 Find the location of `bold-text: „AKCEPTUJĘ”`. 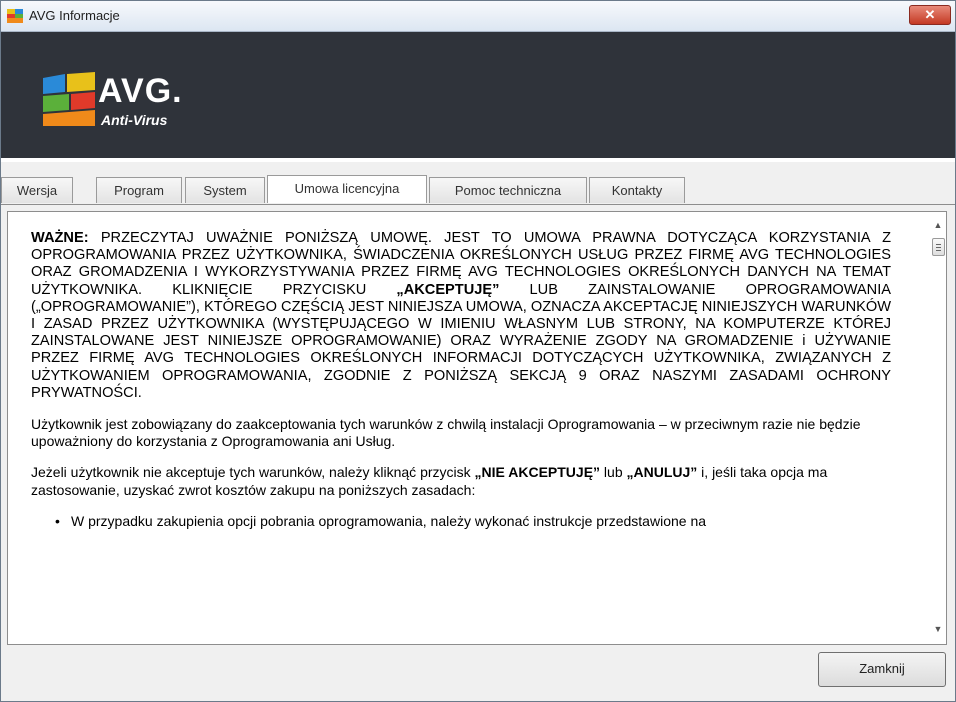

bold-text: „AKCEPTUJĘ” is located at coordinates (448, 289).